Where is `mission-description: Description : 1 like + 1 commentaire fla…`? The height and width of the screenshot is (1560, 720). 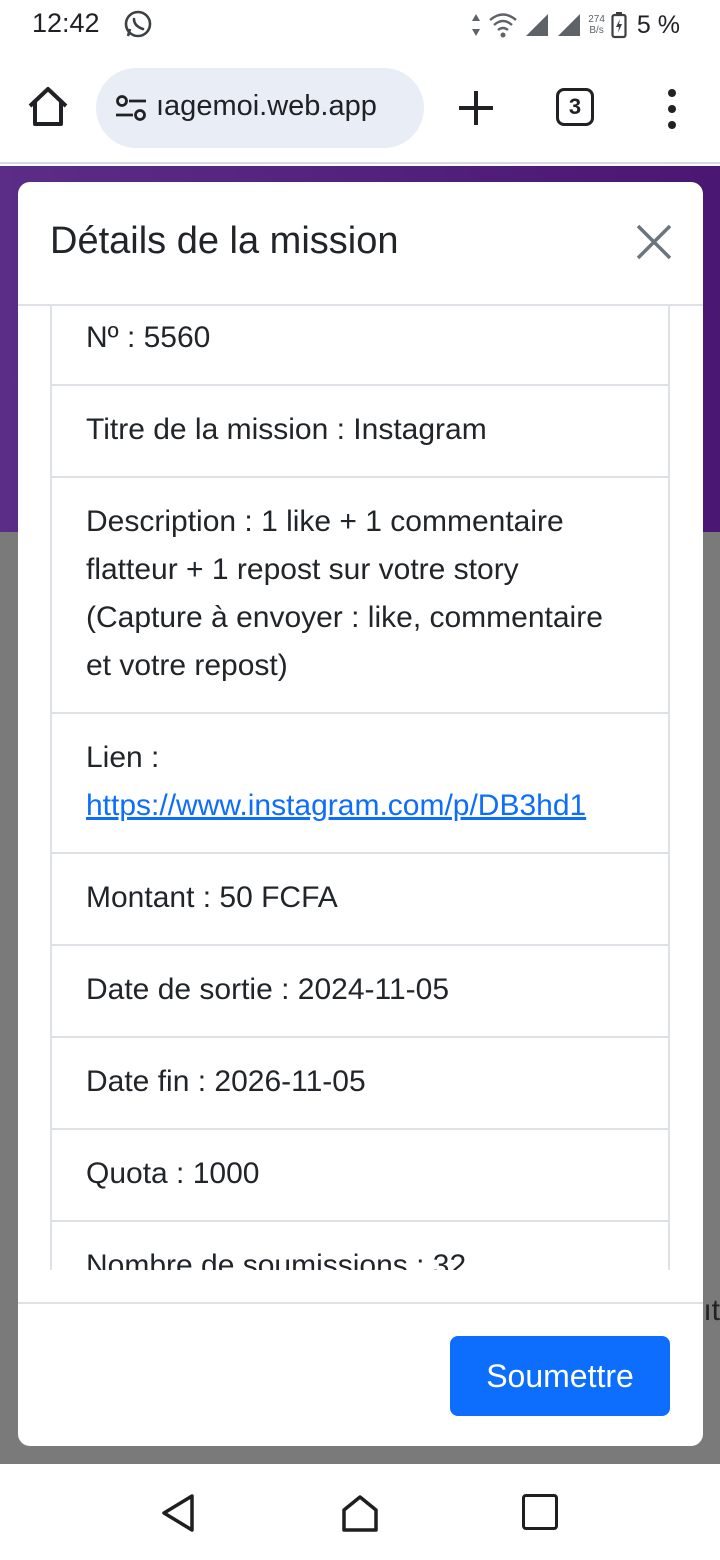
mission-description: Description : 1 like + 1 commentaire fla… is located at coordinates (360, 594).